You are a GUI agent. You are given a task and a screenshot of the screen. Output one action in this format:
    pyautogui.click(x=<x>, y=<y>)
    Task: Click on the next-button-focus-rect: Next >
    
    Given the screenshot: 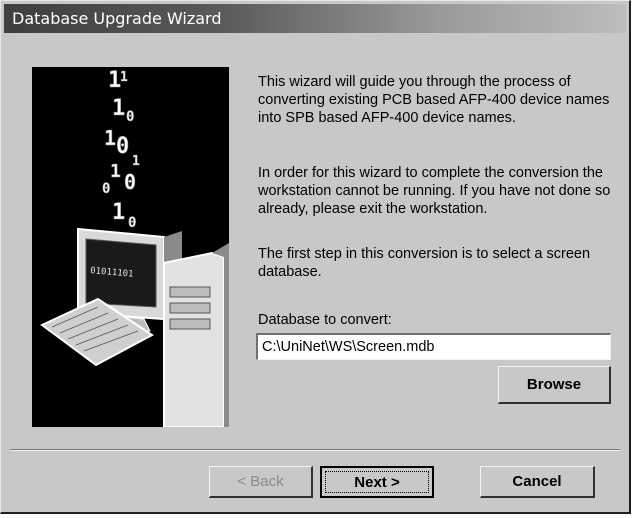 What is the action you would take?
    pyautogui.click(x=377, y=482)
    